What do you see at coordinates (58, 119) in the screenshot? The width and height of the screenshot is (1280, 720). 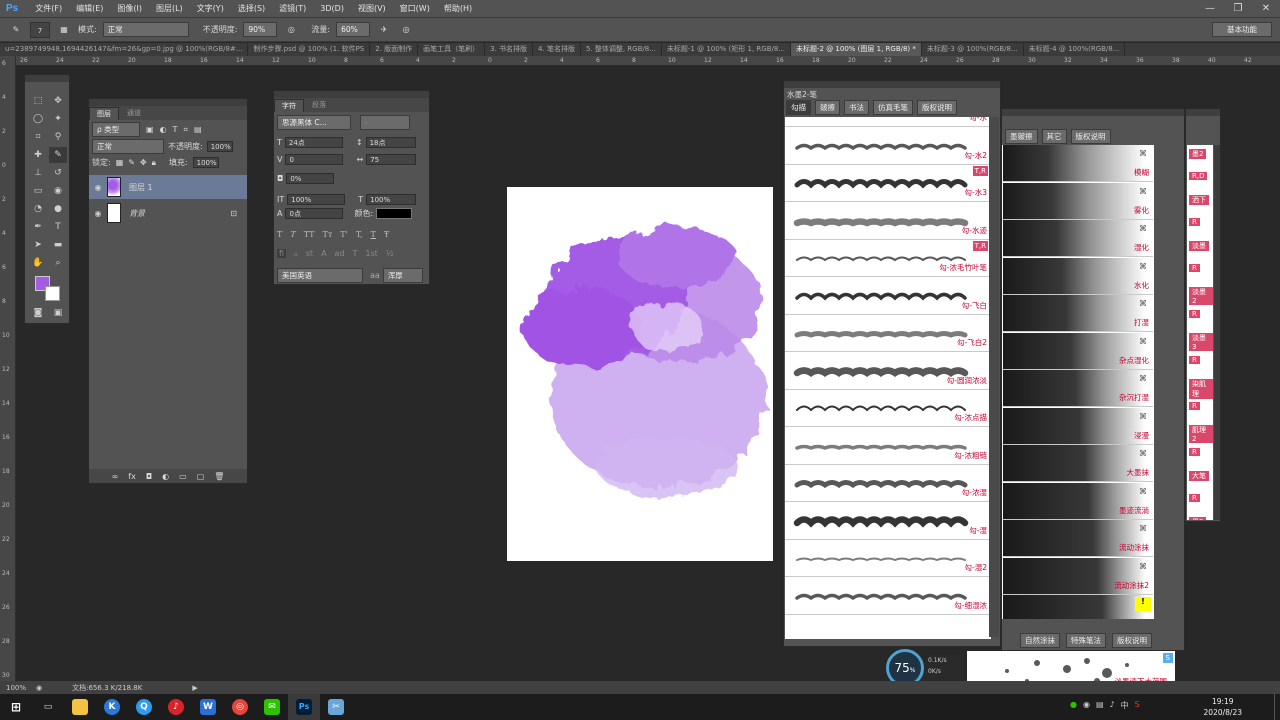 I see `quick-select-tool-icon: ✦` at bounding box center [58, 119].